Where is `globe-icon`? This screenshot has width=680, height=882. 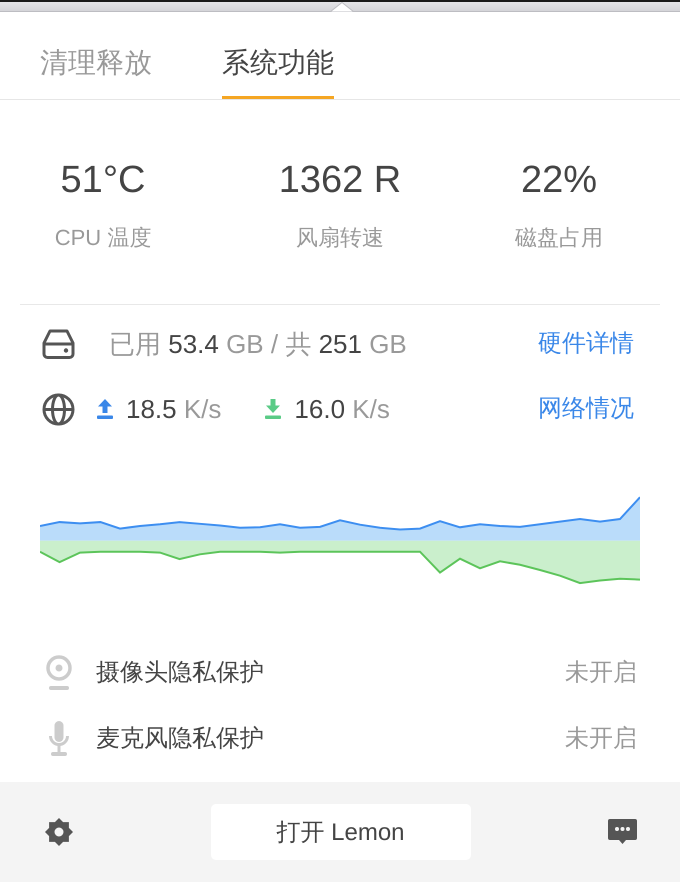 globe-icon is located at coordinates (58, 409).